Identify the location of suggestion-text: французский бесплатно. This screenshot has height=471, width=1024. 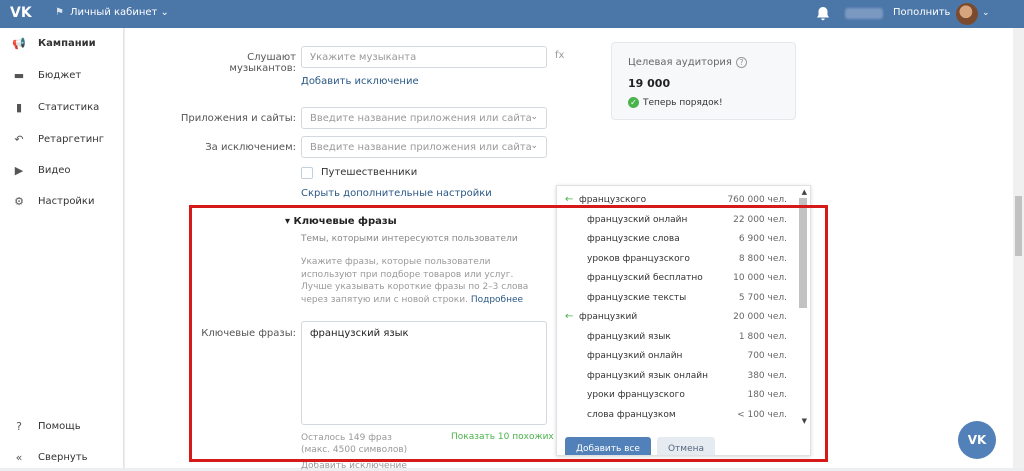
(645, 278).